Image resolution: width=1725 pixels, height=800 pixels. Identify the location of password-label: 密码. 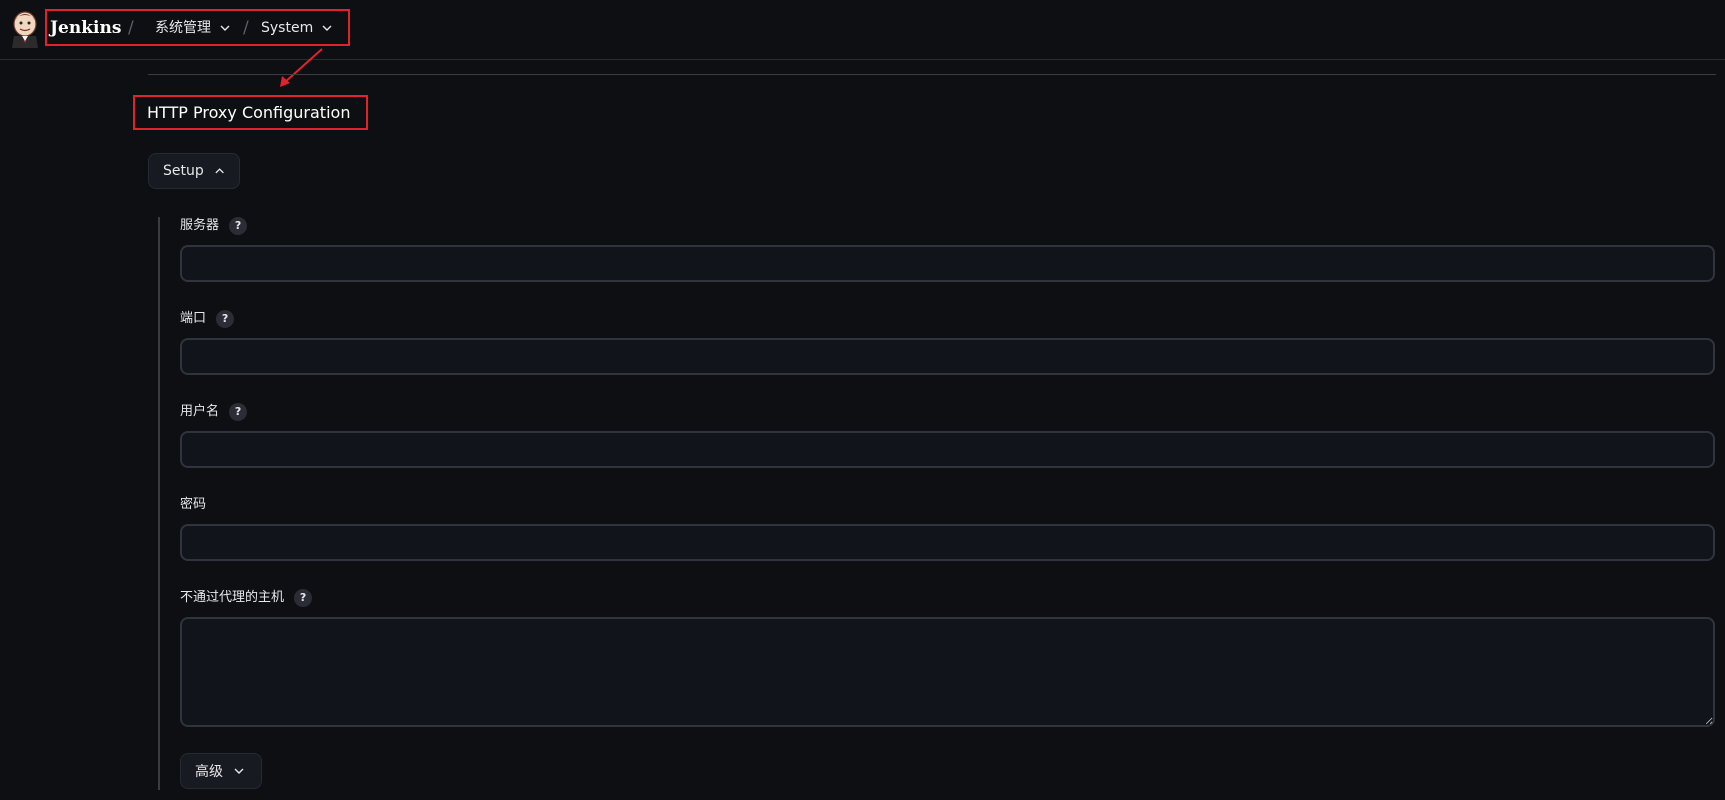
(193, 505).